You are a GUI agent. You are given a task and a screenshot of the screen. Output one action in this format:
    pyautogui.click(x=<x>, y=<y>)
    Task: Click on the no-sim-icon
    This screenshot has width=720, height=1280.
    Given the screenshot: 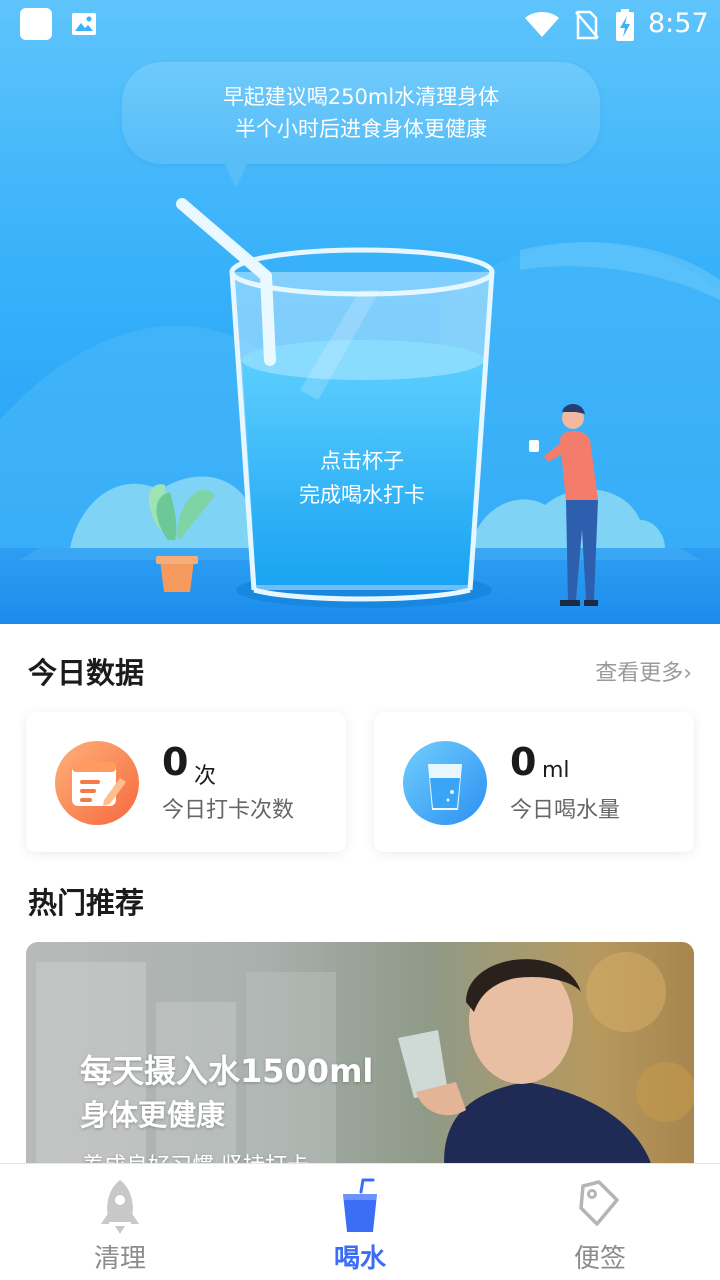 What is the action you would take?
    pyautogui.click(x=587, y=25)
    